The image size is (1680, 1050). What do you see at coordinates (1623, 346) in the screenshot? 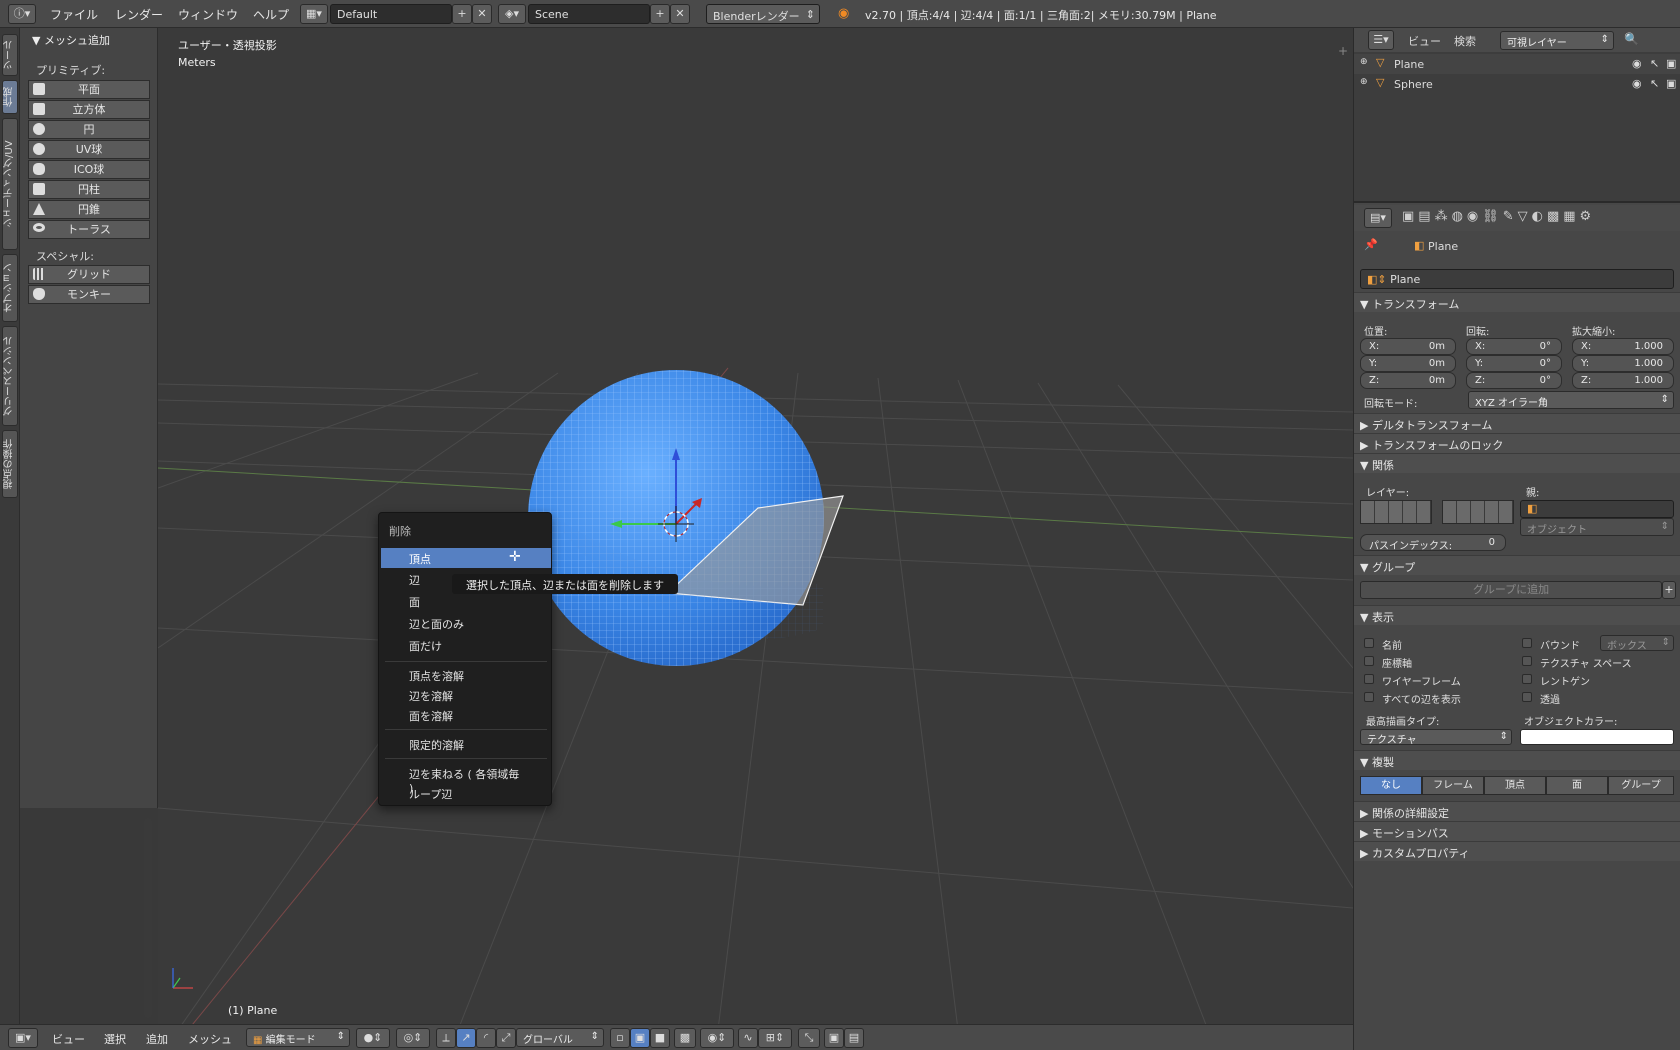
I see `scale-x-field: X: 1.000` at bounding box center [1623, 346].